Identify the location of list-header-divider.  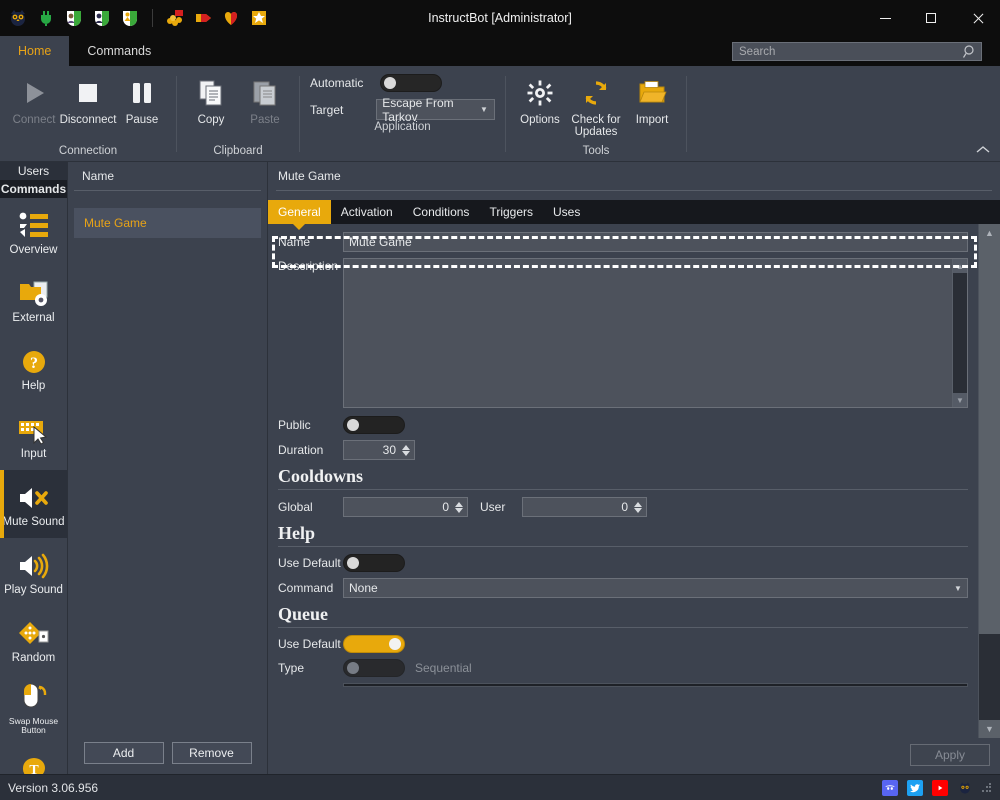
(167, 190).